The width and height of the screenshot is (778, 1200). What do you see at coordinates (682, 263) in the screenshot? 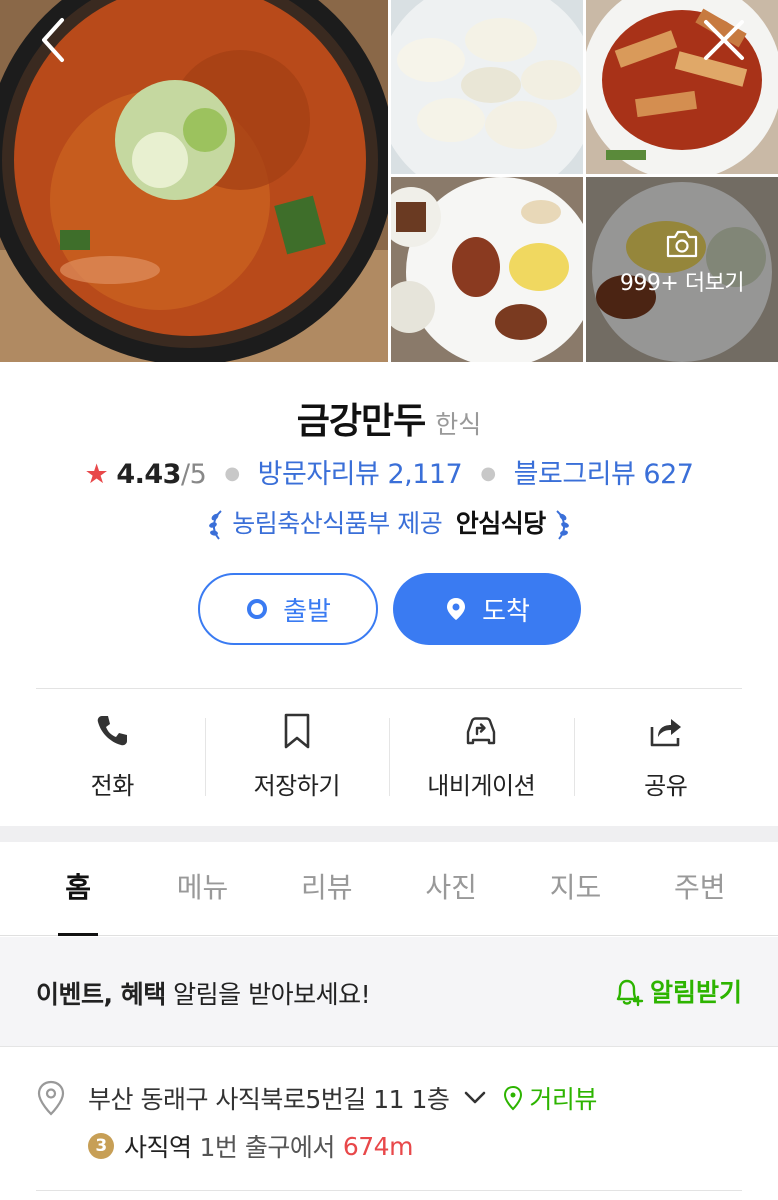
I see `more-photos-label: 999+ 더보기` at bounding box center [682, 263].